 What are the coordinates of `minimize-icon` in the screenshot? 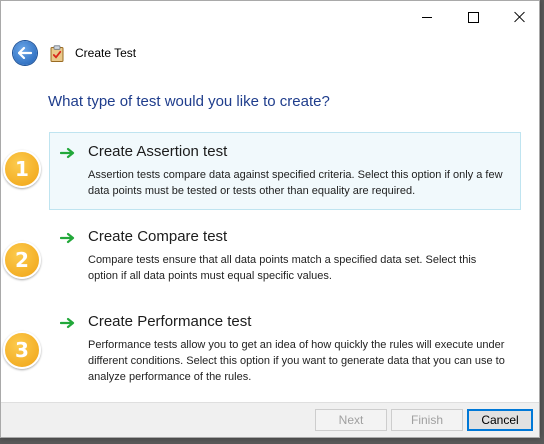 It's located at (427, 17).